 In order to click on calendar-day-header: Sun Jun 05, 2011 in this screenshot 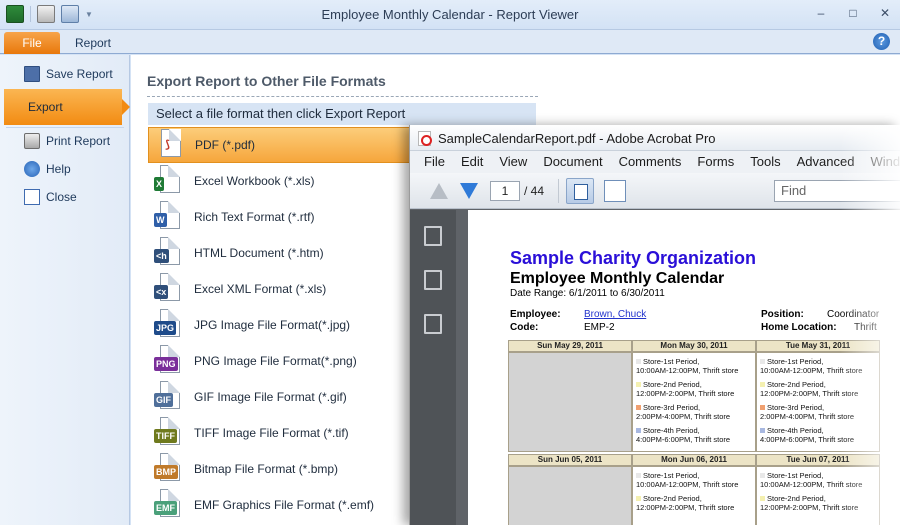, I will do `click(570, 460)`.